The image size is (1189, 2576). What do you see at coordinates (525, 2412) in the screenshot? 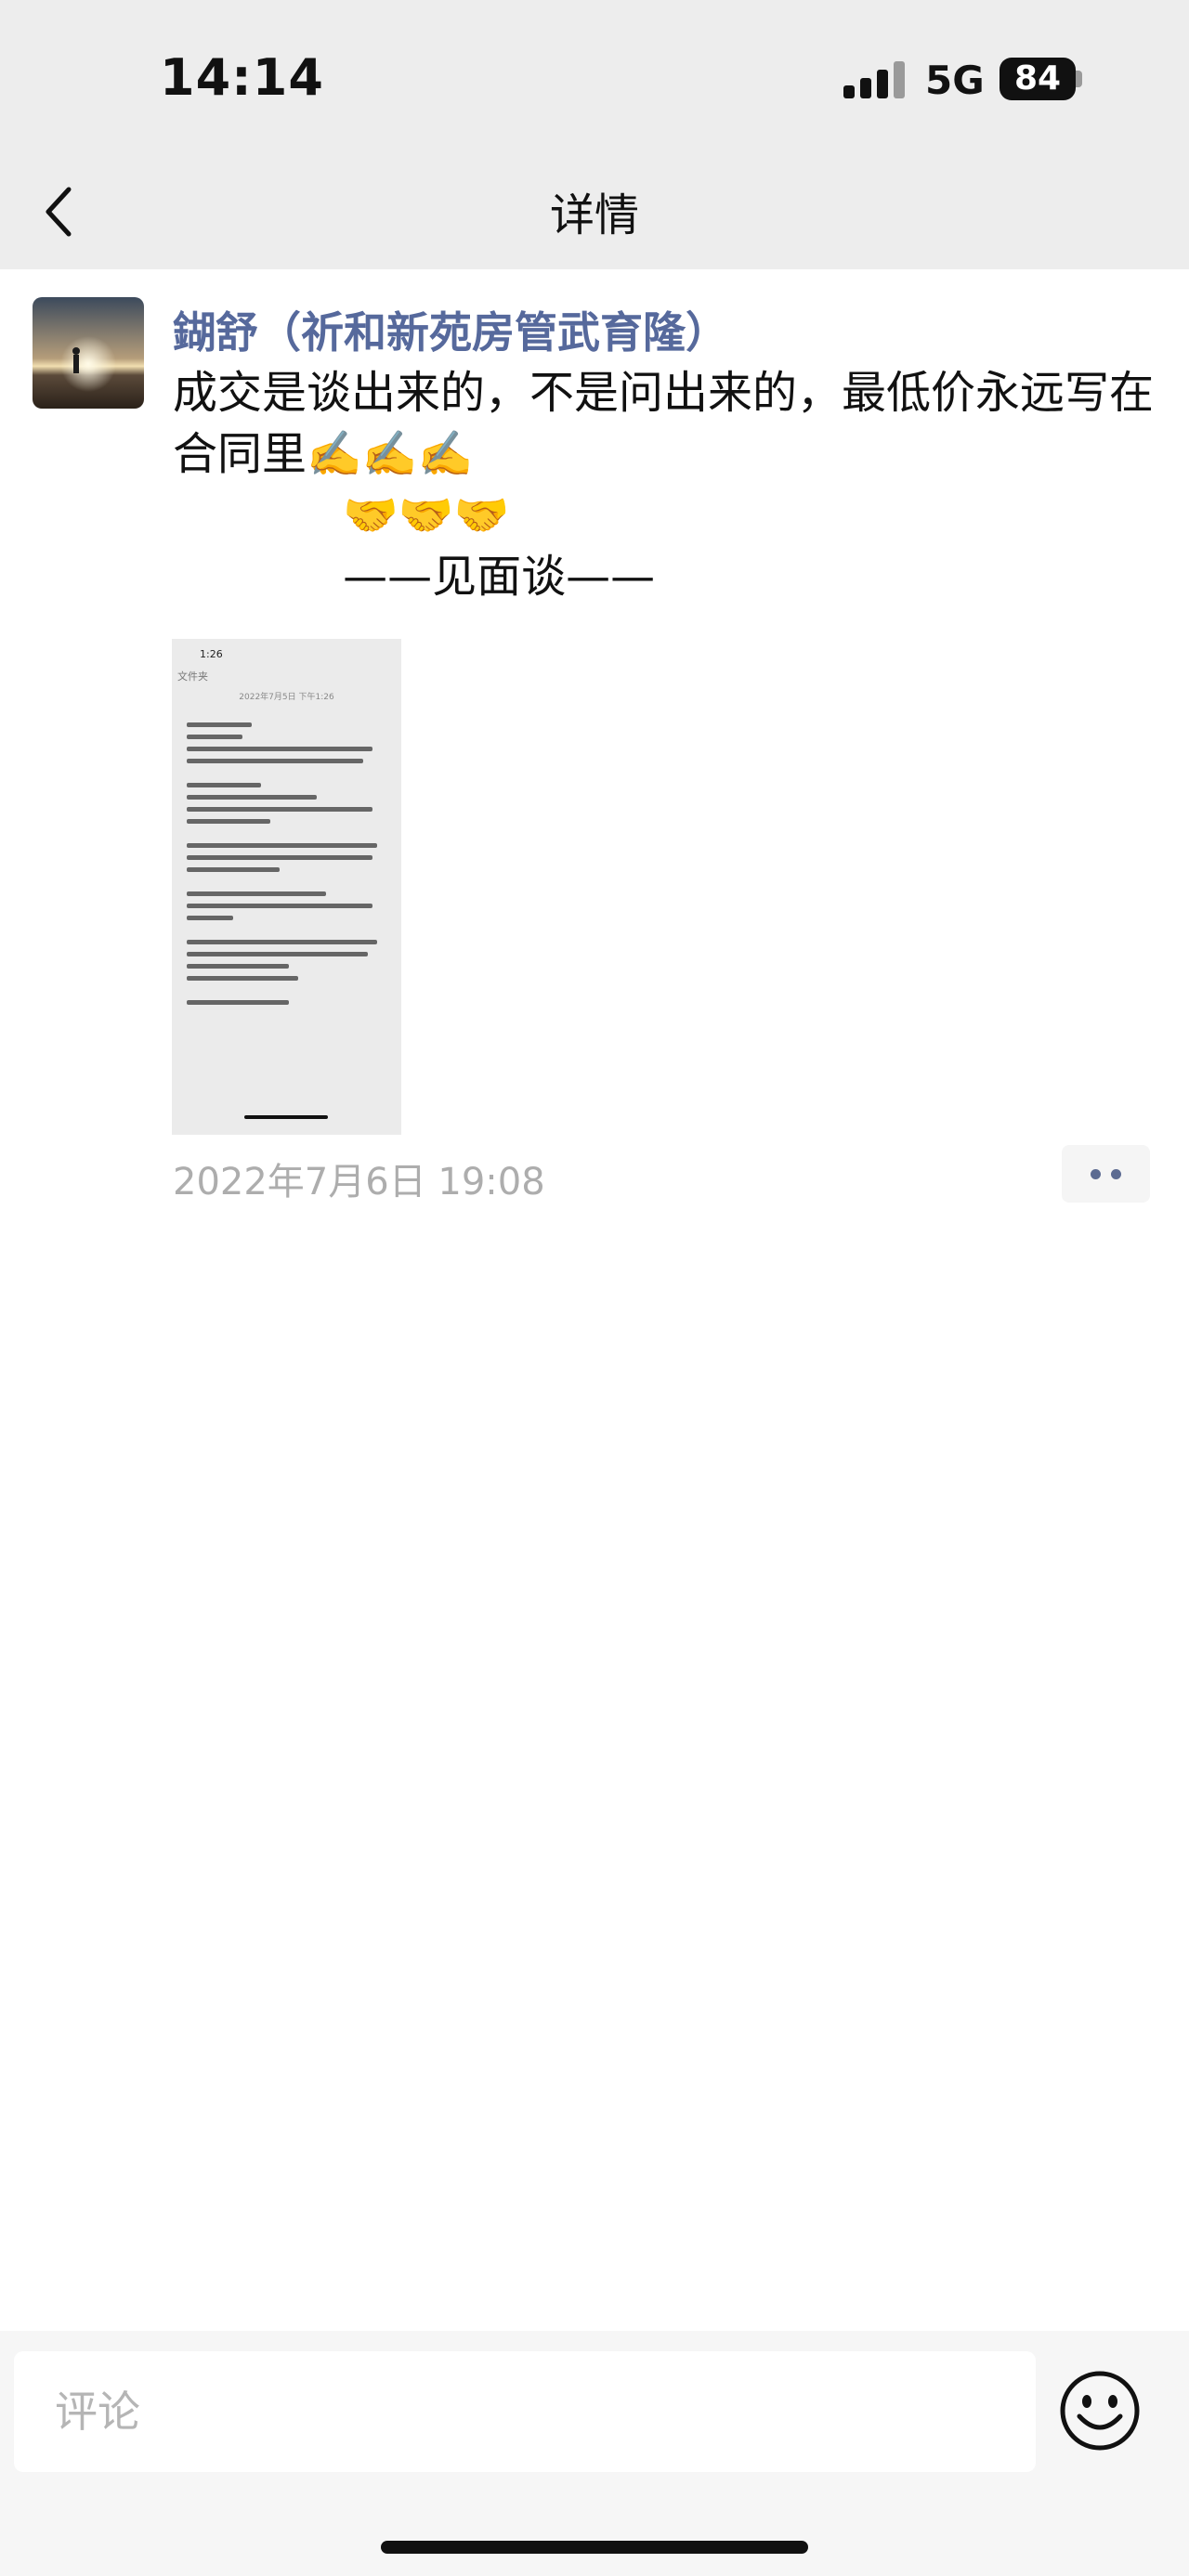
I see `comment-input` at bounding box center [525, 2412].